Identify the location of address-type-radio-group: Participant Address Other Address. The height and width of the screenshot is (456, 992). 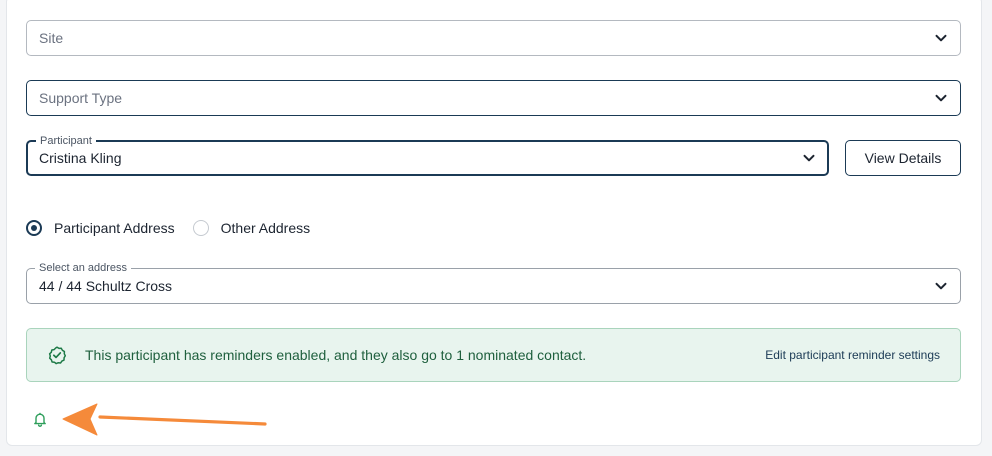
(168, 228).